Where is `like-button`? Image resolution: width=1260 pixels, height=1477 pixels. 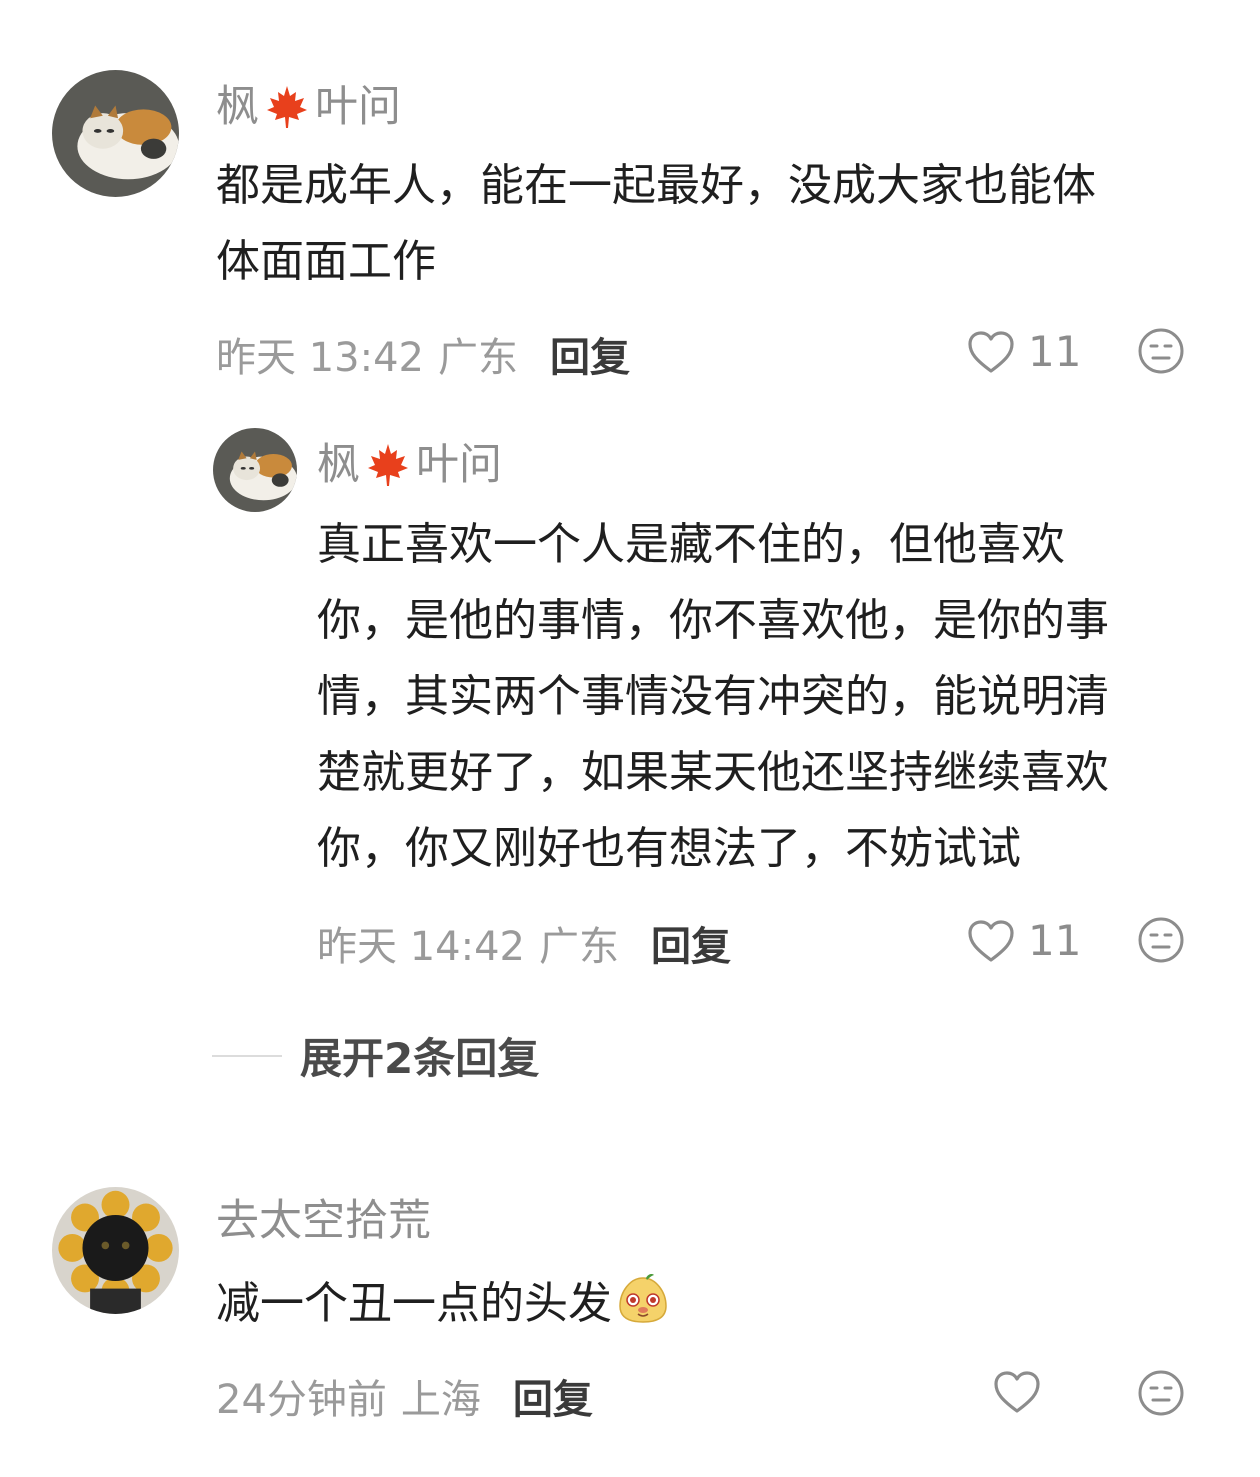
like-button is located at coordinates (1023, 1392).